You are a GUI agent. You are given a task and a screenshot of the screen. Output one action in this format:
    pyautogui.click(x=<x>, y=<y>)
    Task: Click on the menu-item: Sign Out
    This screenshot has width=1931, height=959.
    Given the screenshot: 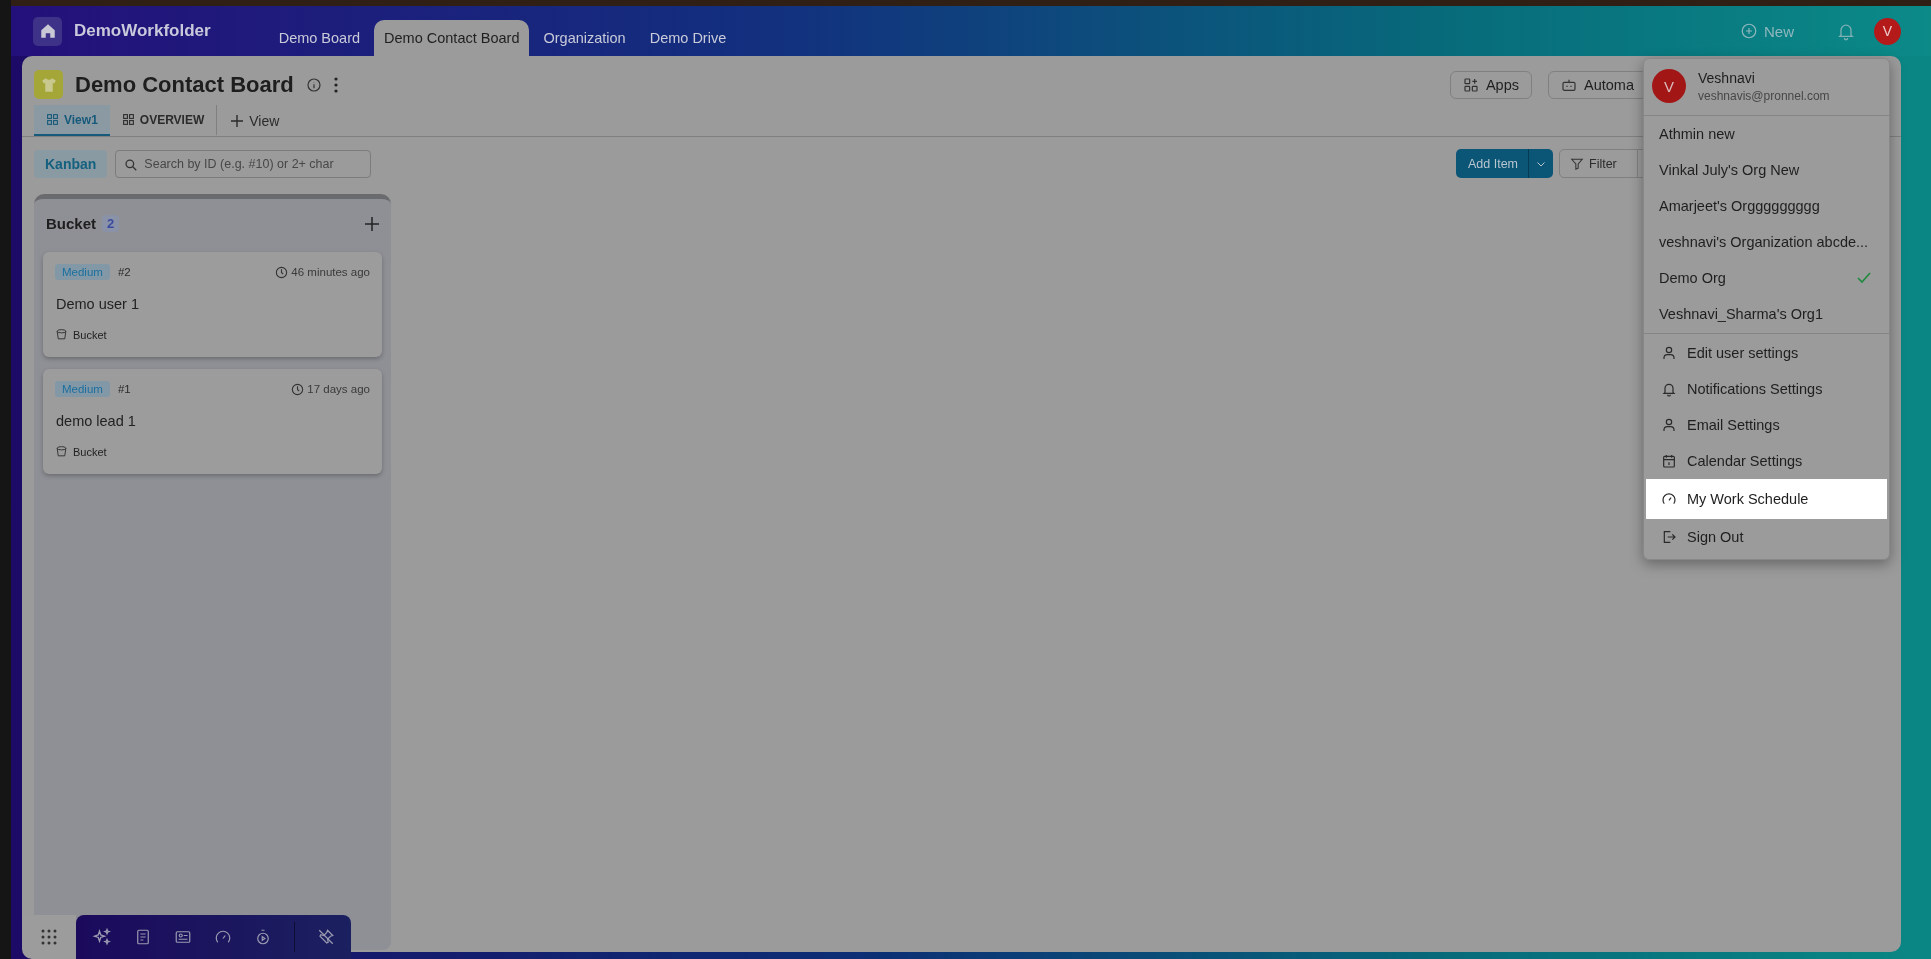 What is the action you would take?
    pyautogui.click(x=1766, y=537)
    